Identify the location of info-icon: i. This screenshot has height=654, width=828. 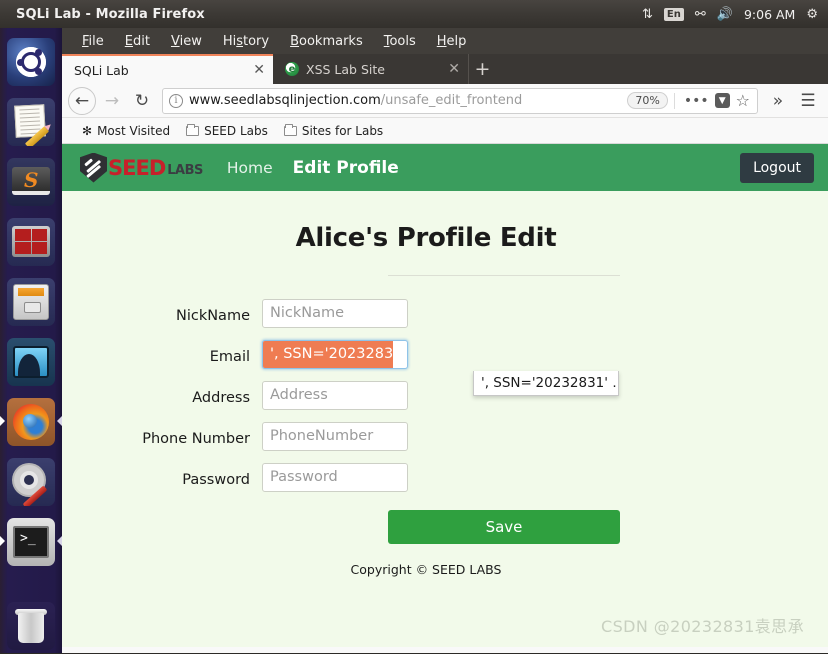
(176, 100).